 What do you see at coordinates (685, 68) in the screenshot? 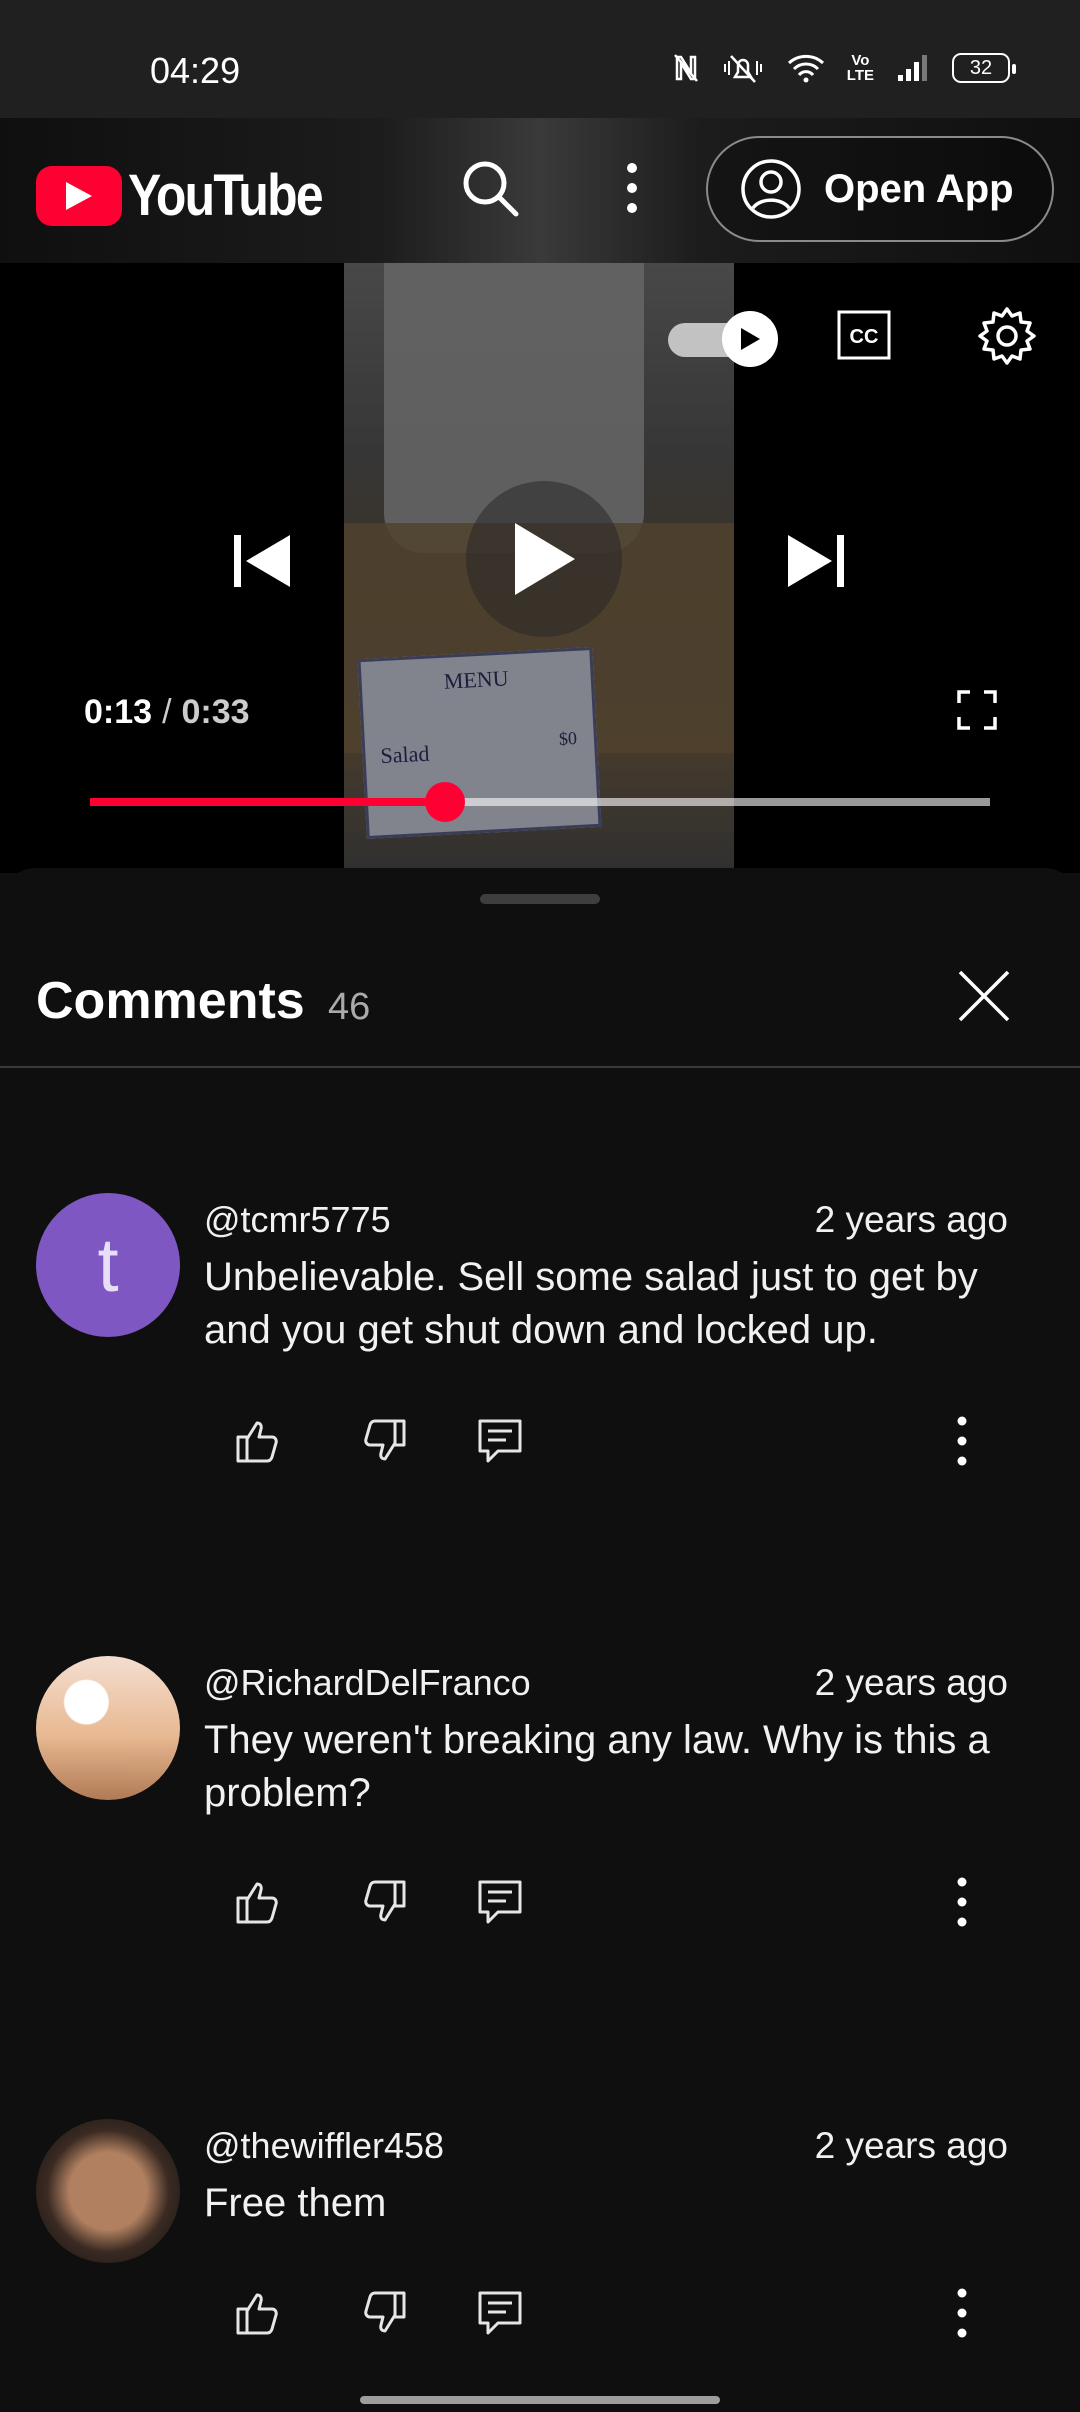
I see `nfc-icon` at bounding box center [685, 68].